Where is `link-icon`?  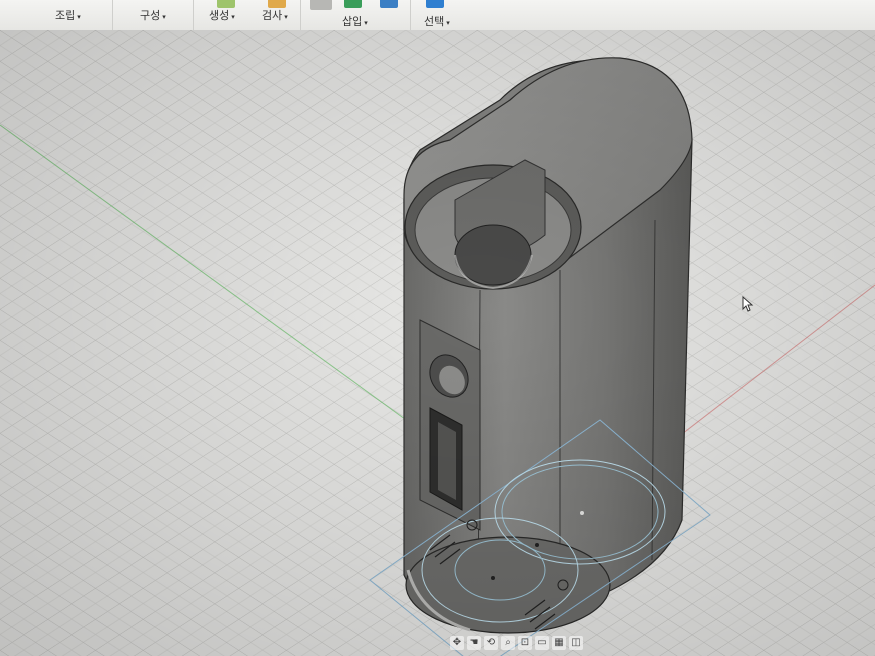 link-icon is located at coordinates (321, 5).